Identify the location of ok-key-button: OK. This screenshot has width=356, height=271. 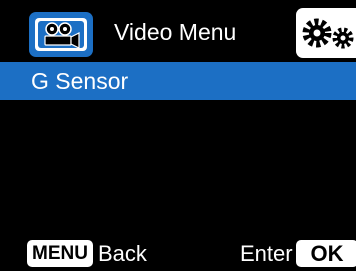
(326, 253).